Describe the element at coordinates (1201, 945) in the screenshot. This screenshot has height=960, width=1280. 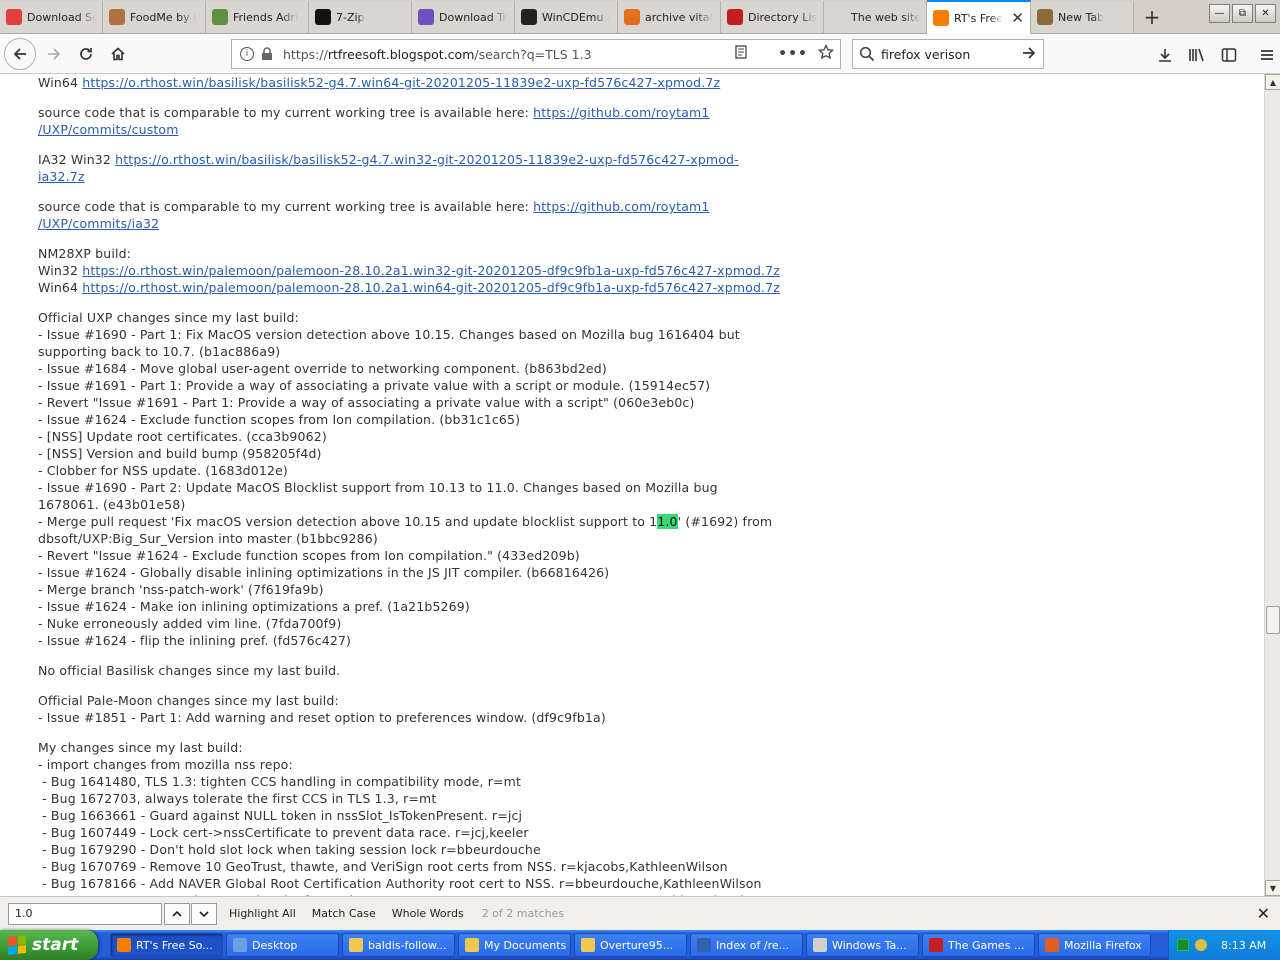
I see `tray-security-icon` at that location.